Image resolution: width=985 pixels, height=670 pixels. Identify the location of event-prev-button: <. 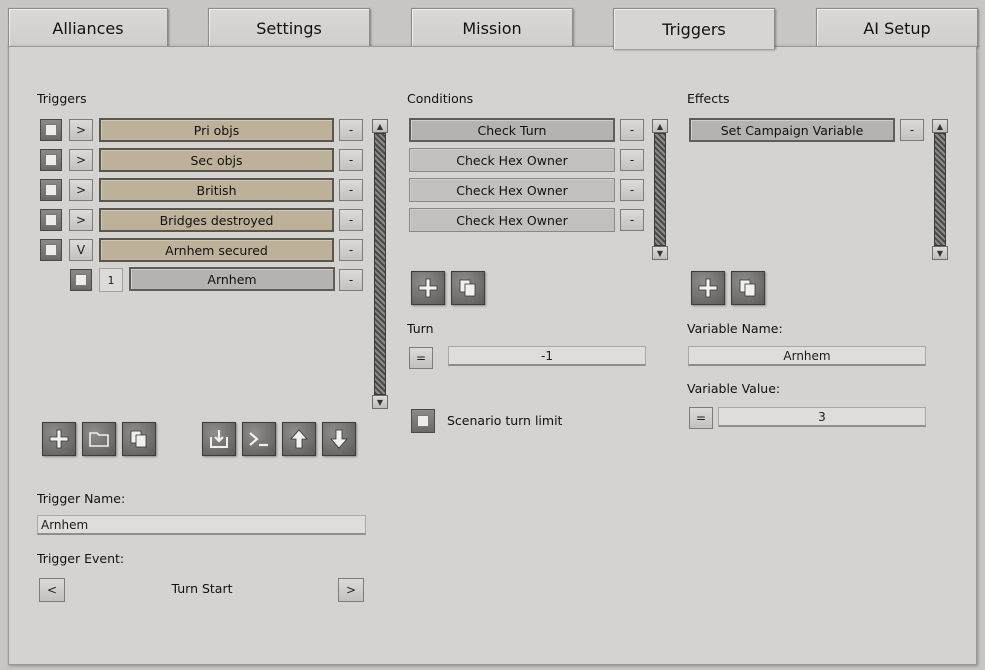
(52, 590).